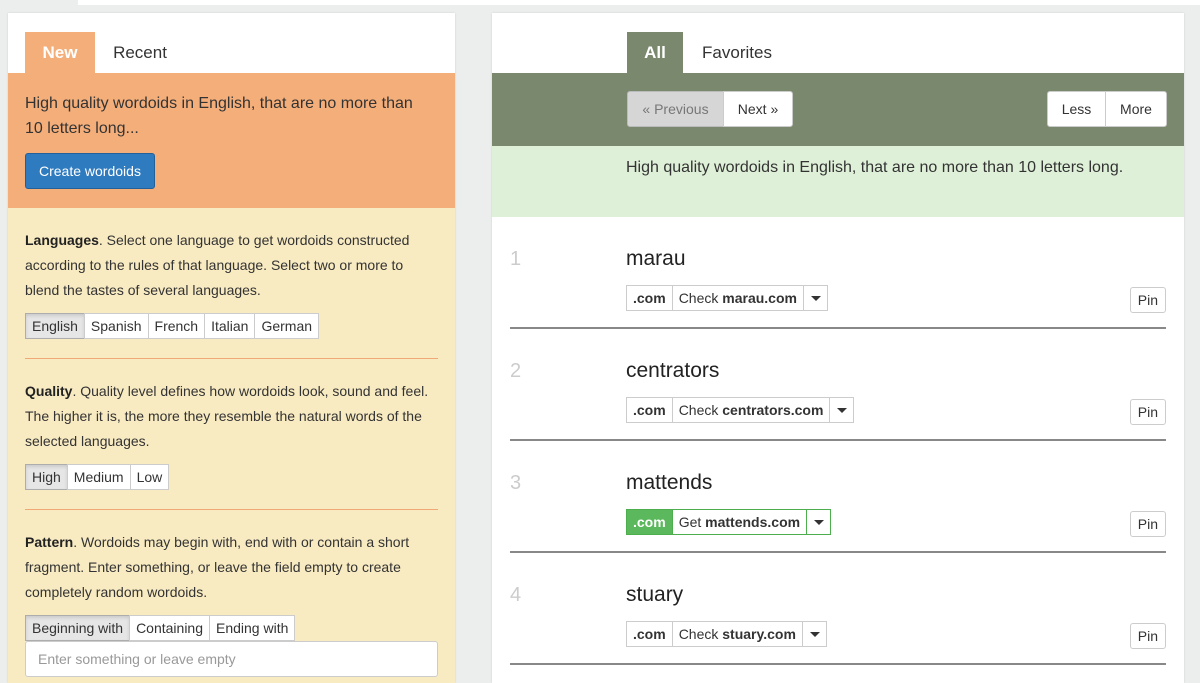 The width and height of the screenshot is (1200, 683). I want to click on less-button: Less, so click(1076, 109).